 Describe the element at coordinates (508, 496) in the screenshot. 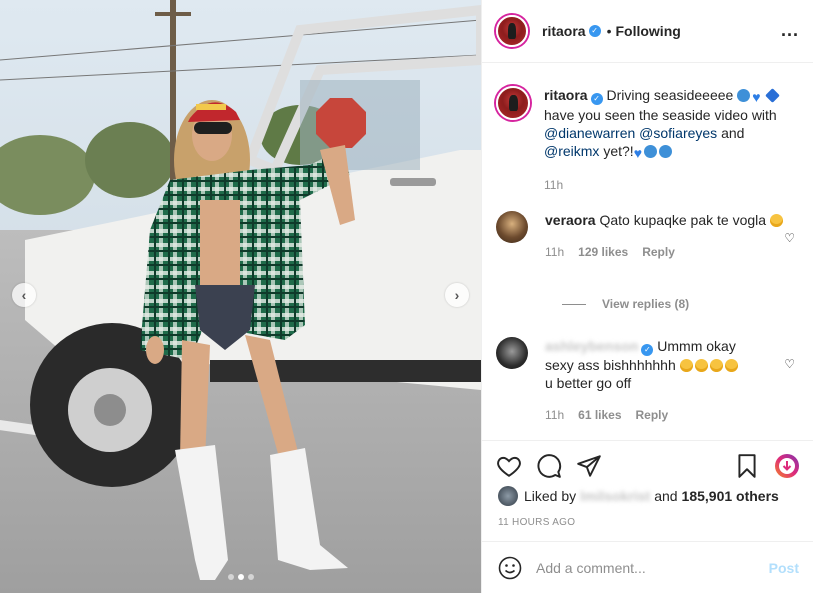

I see `liker-avatar` at that location.